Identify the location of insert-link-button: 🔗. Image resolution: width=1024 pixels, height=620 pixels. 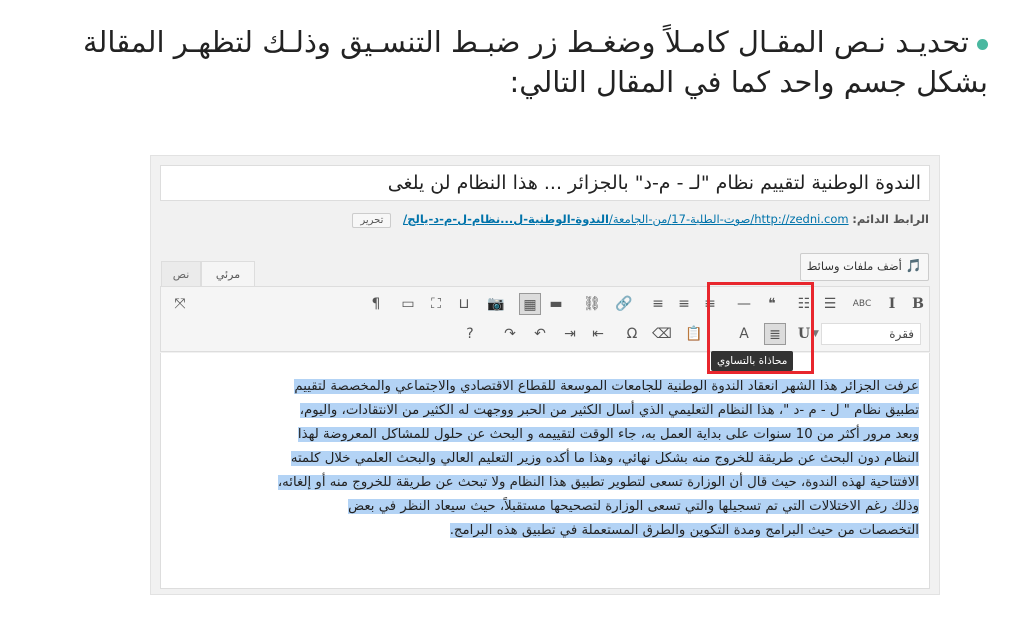
(624, 304).